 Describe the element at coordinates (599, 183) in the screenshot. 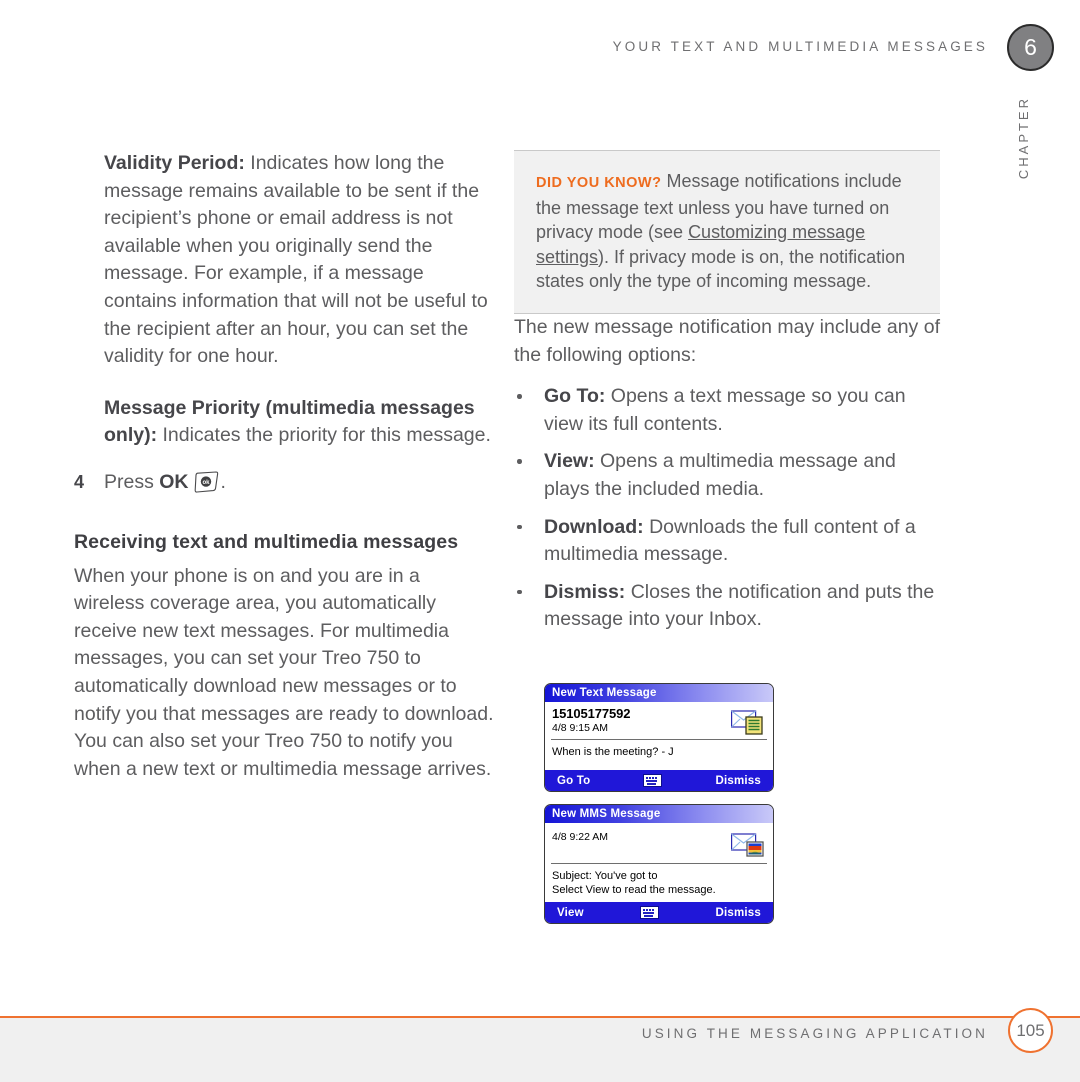

I see `callout-label: DID YOU KNOW?` at that location.